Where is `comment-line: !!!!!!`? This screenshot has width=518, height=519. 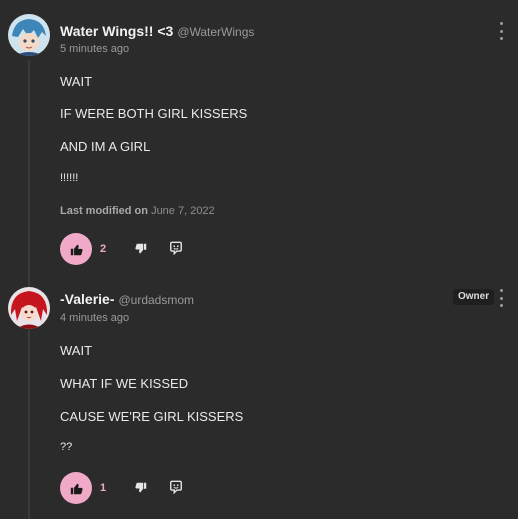
comment-line: !!!!!! is located at coordinates (69, 178).